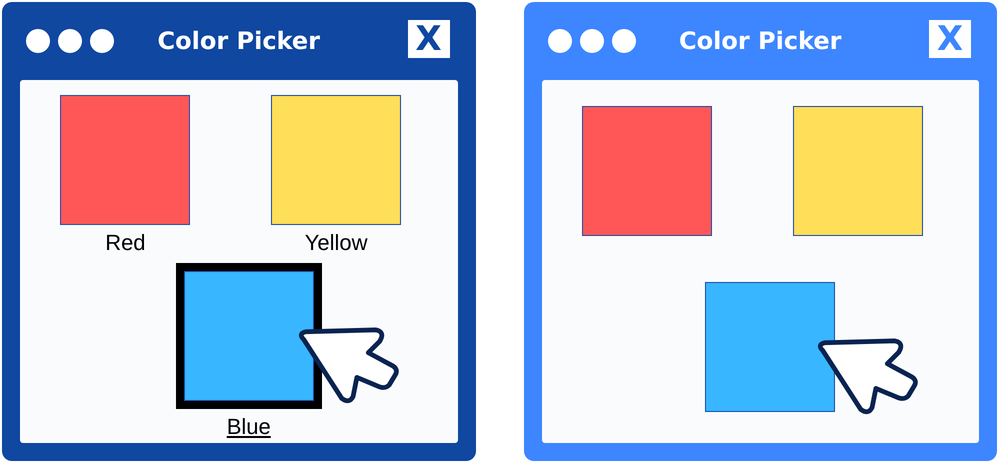  I want to click on color-label: Red, so click(125, 243).